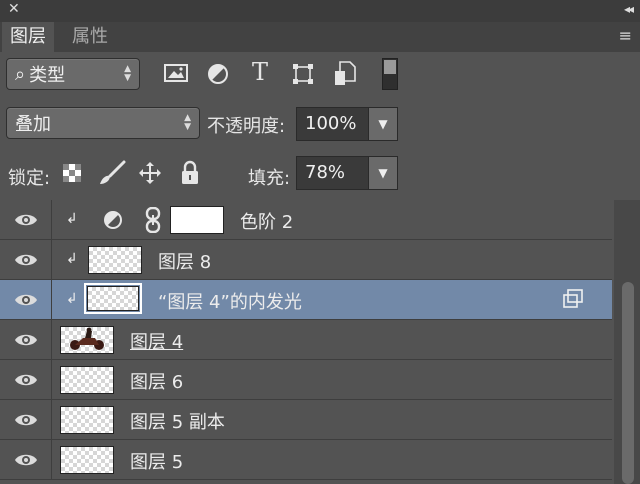 The width and height of the screenshot is (640, 484). What do you see at coordinates (73, 74) in the screenshot?
I see `layer-filter-kind-select: ⌕ 类型 ▲ ▼` at bounding box center [73, 74].